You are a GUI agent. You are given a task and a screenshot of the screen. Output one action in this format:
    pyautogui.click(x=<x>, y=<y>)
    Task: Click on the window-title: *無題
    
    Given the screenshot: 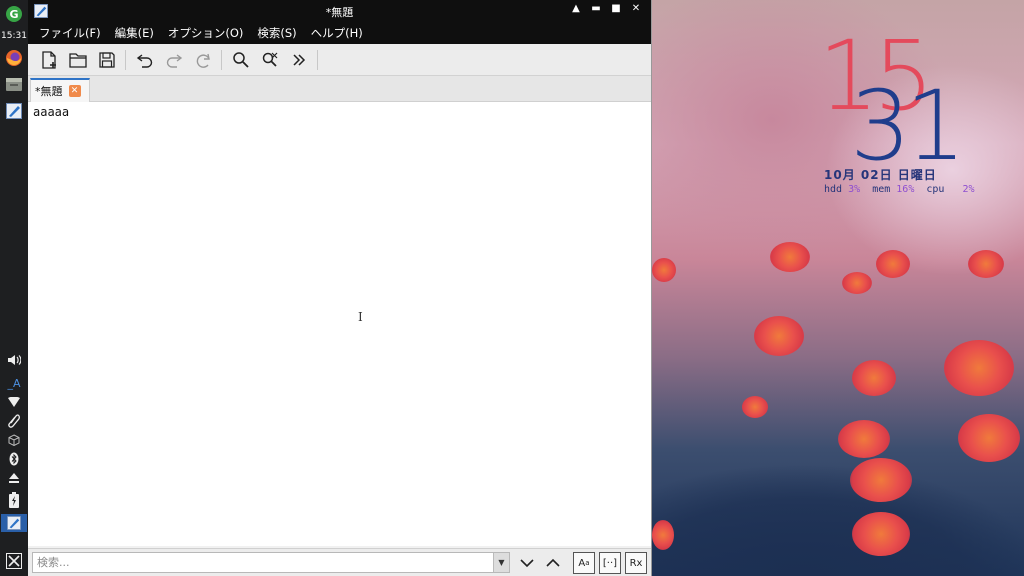 What is the action you would take?
    pyautogui.click(x=339, y=12)
    